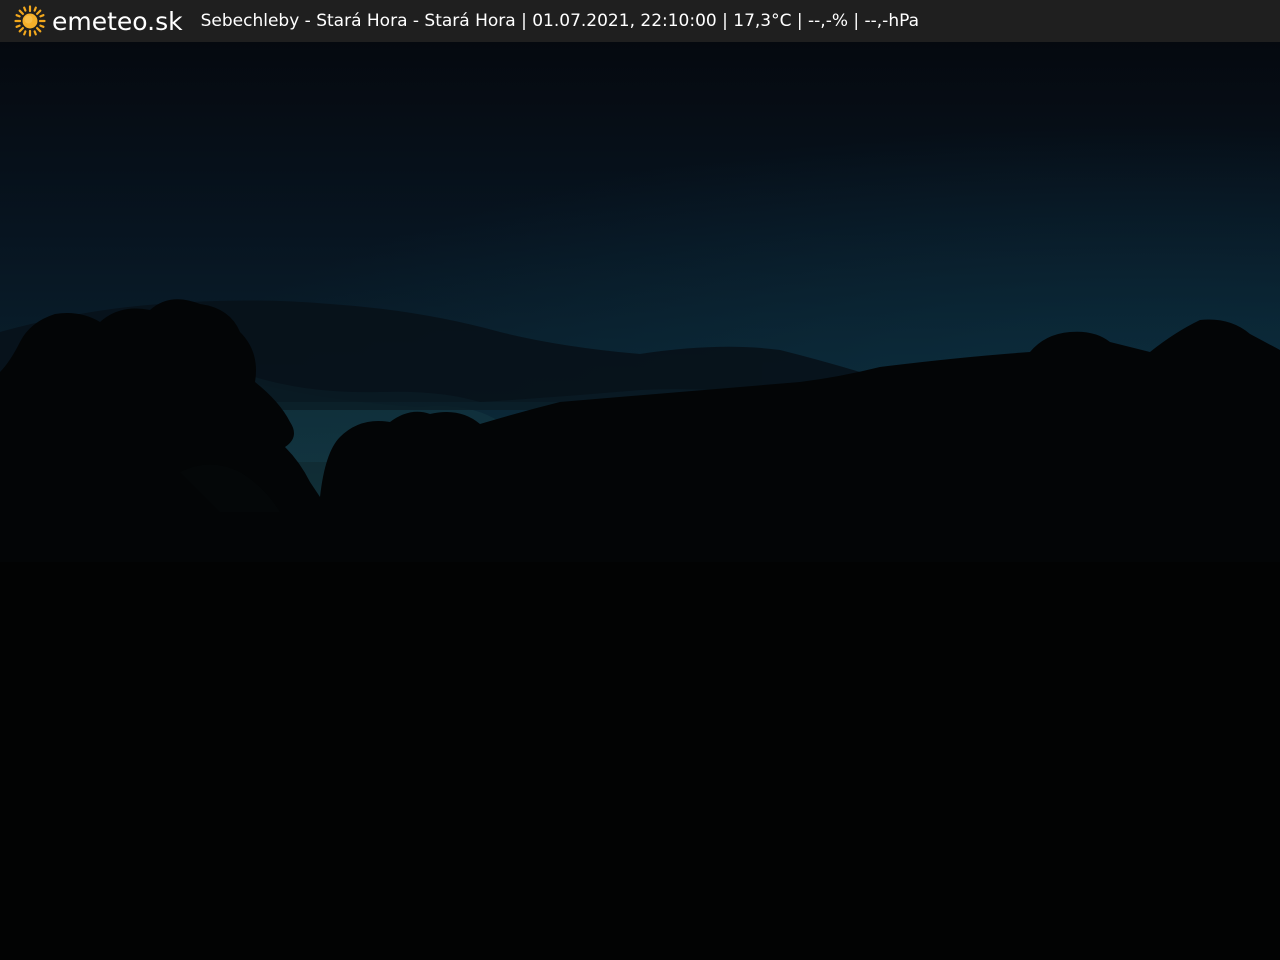 The width and height of the screenshot is (1280, 960). Describe the element at coordinates (30, 21) in the screenshot. I see `sun-icon` at that location.